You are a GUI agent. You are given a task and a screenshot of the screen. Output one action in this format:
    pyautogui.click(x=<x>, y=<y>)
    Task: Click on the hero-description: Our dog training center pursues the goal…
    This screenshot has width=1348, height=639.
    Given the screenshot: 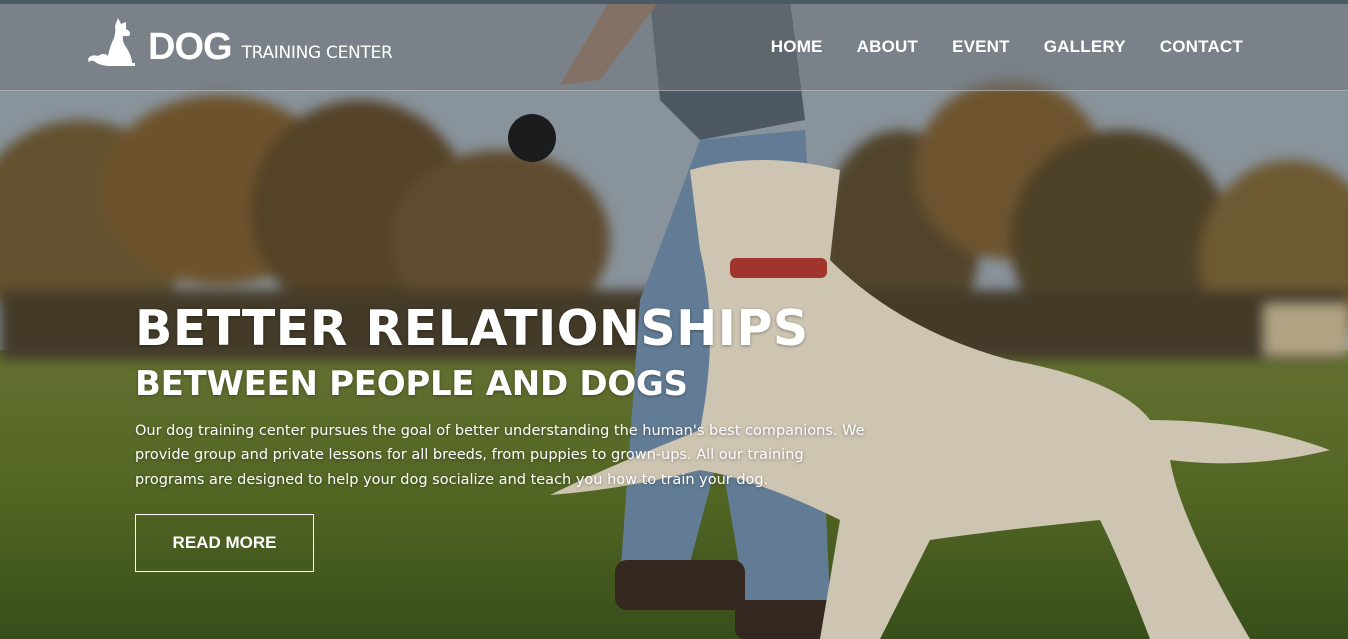 What is the action you would take?
    pyautogui.click(x=500, y=455)
    